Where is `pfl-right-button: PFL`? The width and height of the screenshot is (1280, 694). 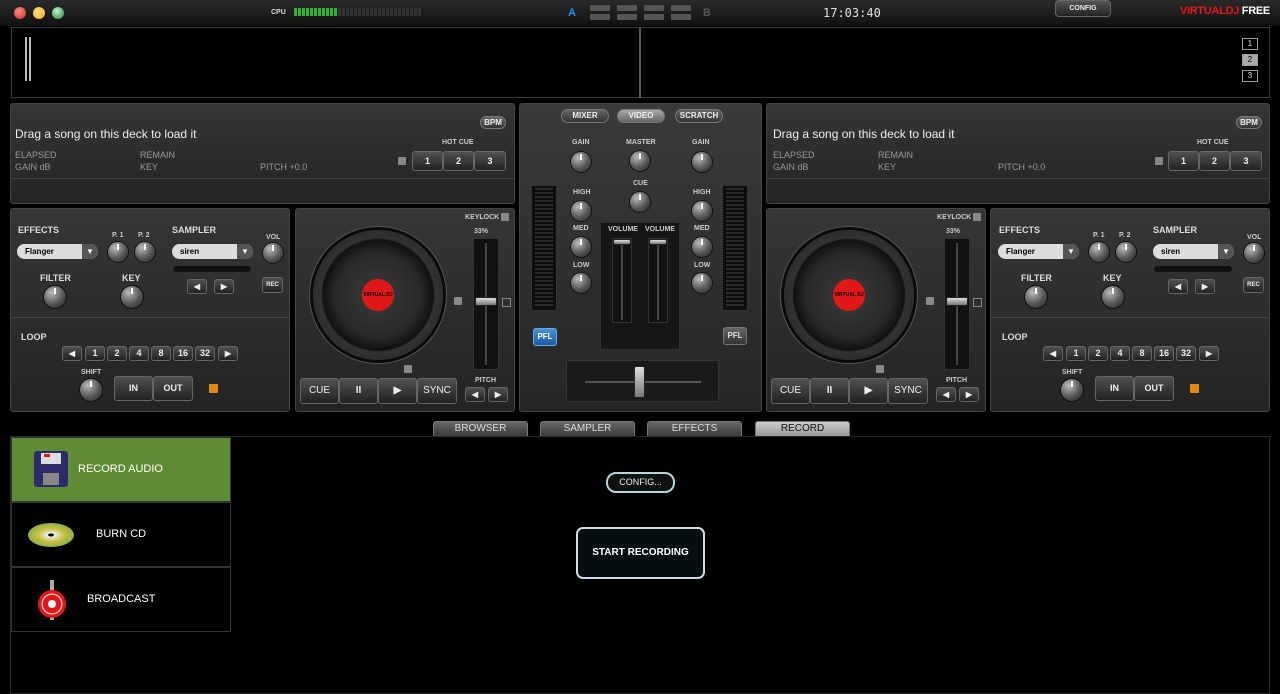 pfl-right-button: PFL is located at coordinates (735, 336).